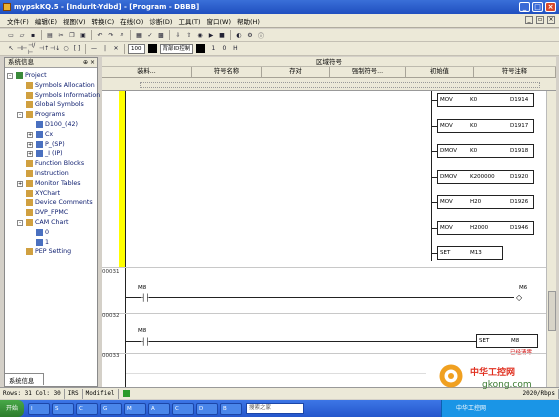 The width and height of the screenshot is (559, 417). What do you see at coordinates (52, 194) in the screenshot?
I see `tree-item: XYChart` at bounding box center [52, 194].